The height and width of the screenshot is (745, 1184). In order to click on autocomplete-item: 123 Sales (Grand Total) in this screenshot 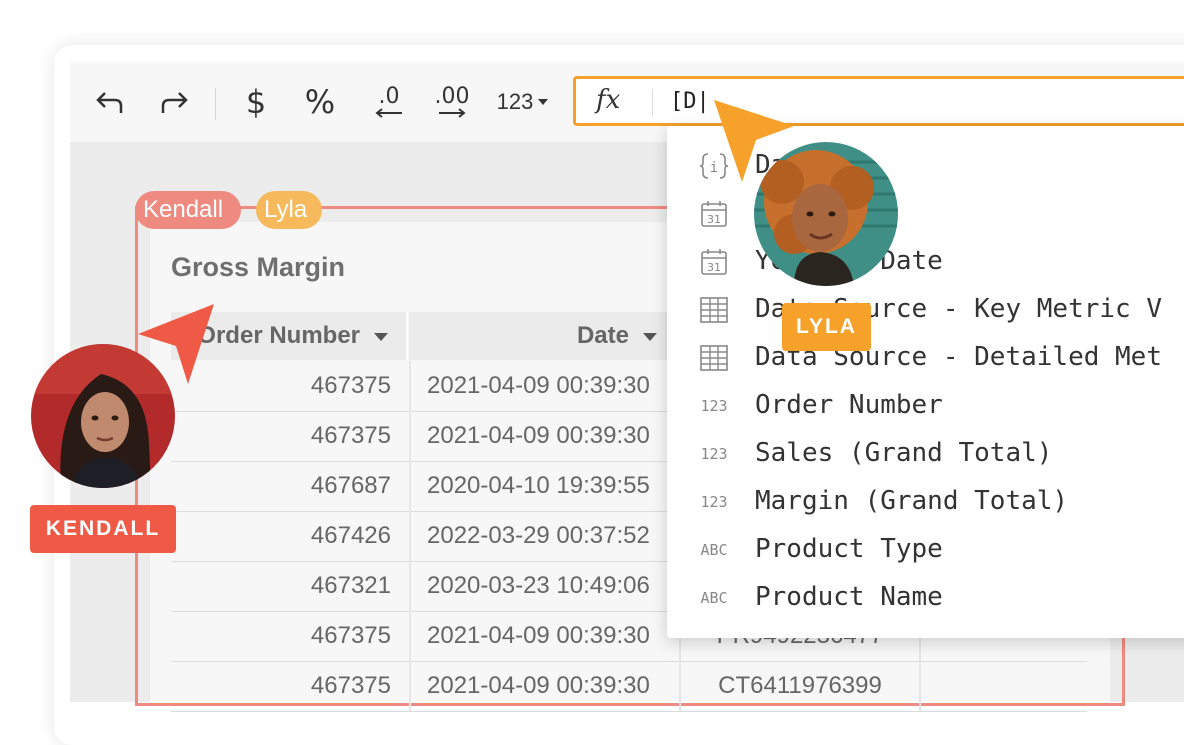, I will do `click(925, 454)`.